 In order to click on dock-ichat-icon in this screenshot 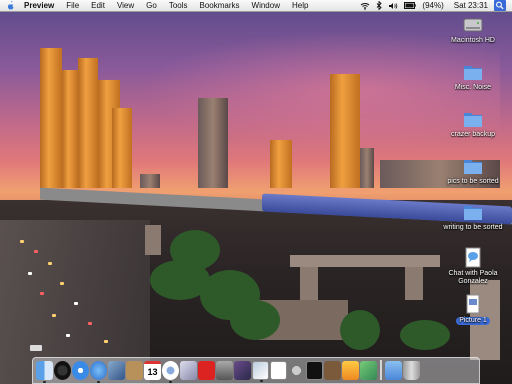, I will do `click(98, 372)`.